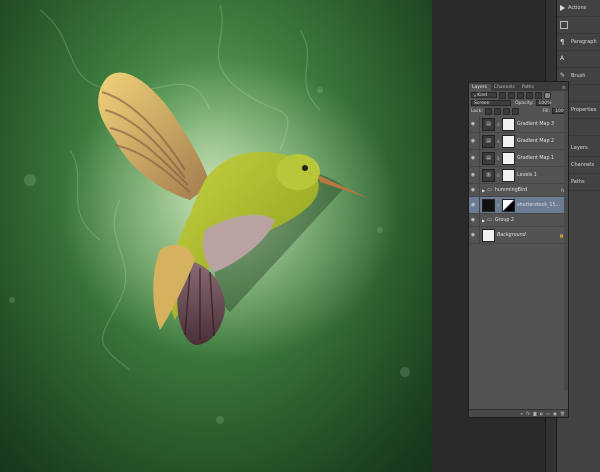 This screenshot has width=600, height=472. I want to click on opacity-input: 100%, so click(543, 103).